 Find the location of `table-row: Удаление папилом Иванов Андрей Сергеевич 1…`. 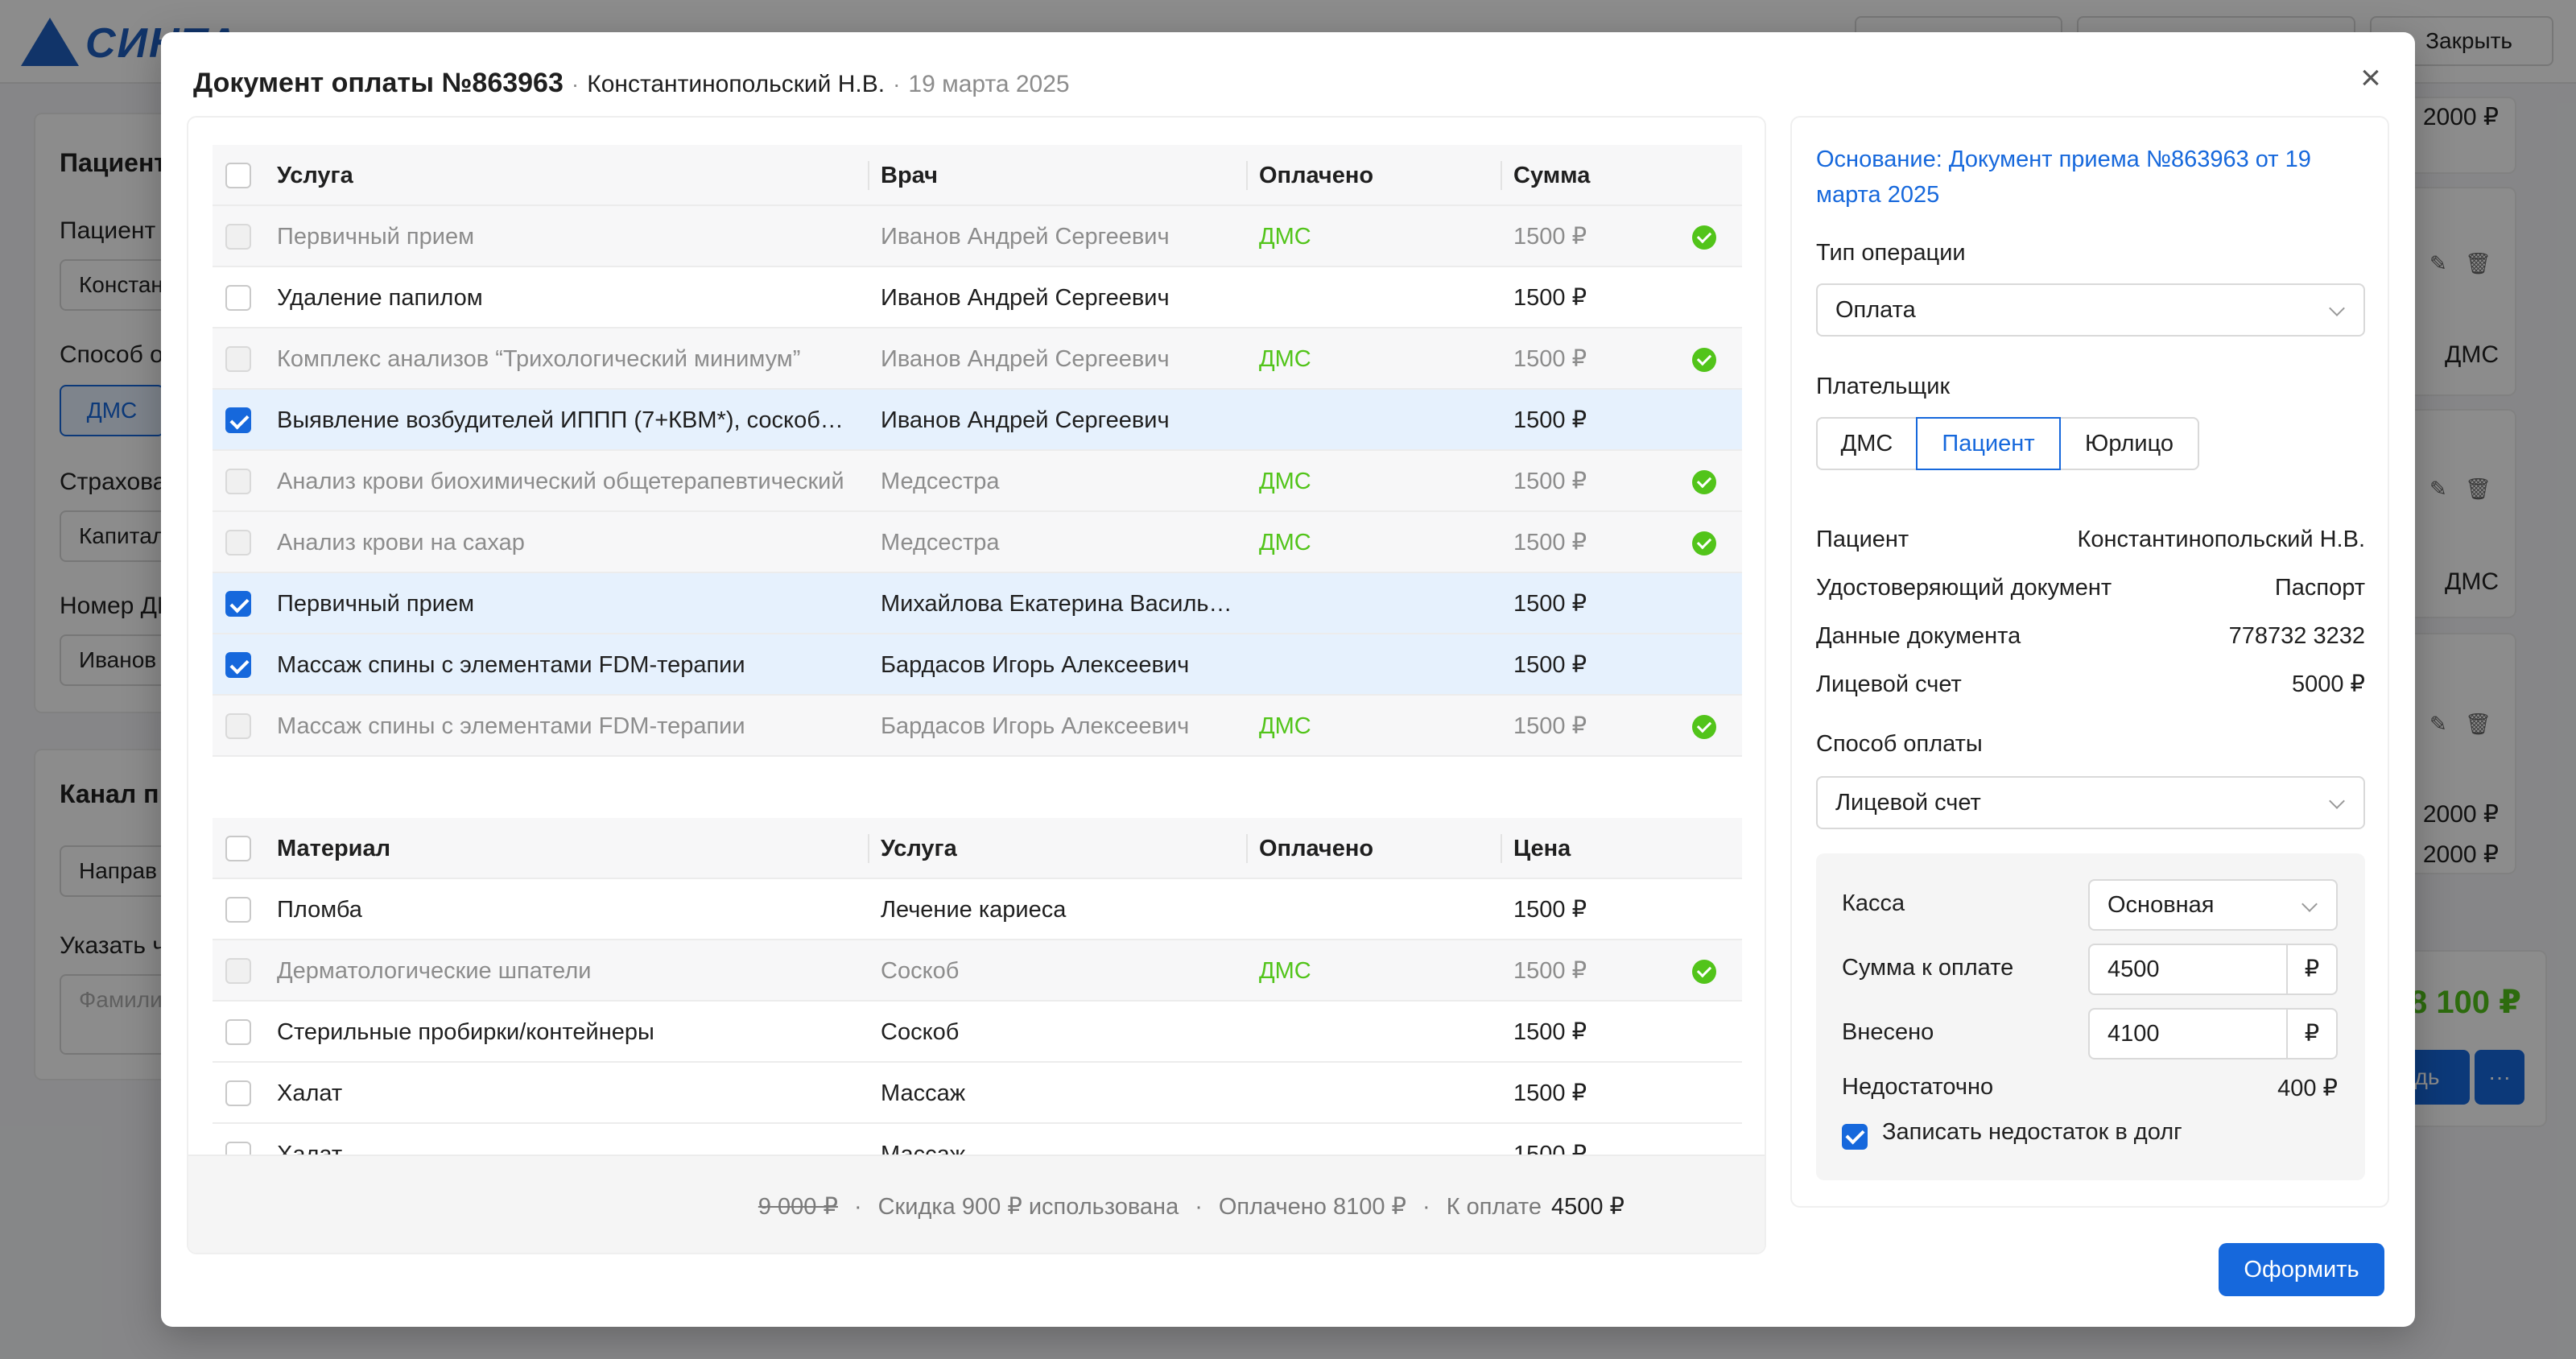

table-row: Удаление папилом Иванов Андрей Сергеевич 1… is located at coordinates (977, 297).